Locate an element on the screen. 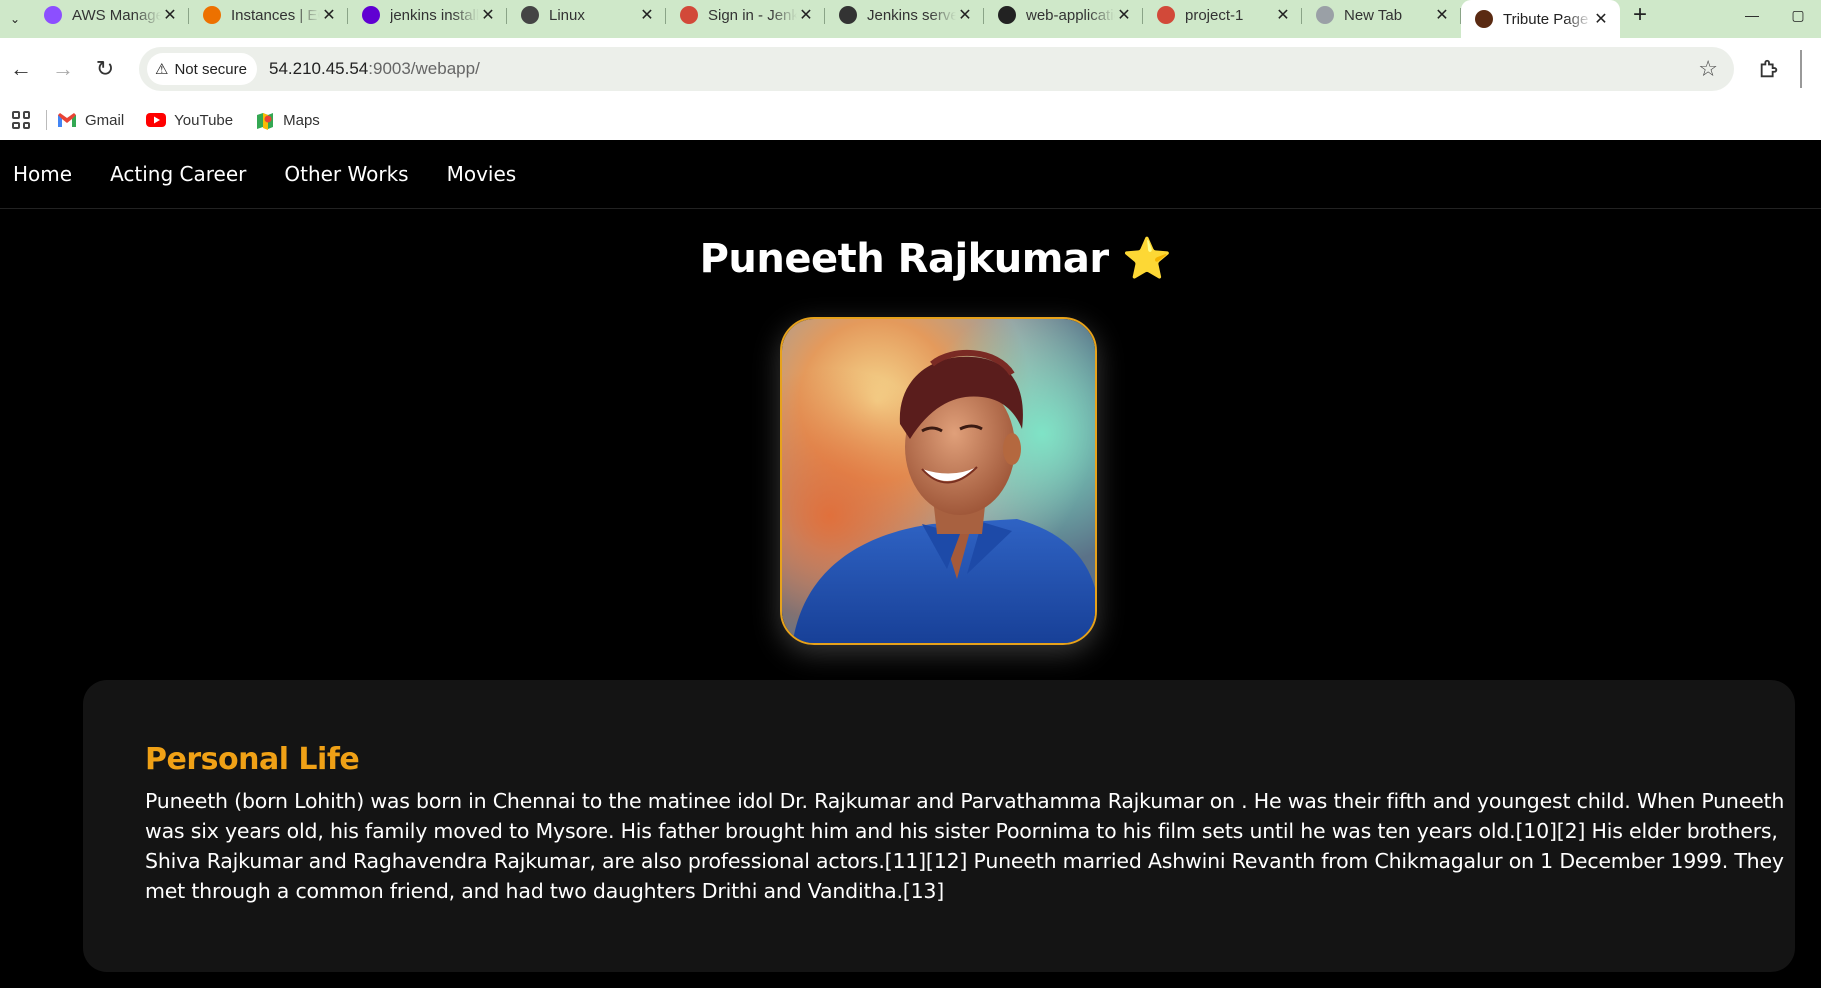 The height and width of the screenshot is (988, 1821). star-icon: ⭐ is located at coordinates (1147, 259).